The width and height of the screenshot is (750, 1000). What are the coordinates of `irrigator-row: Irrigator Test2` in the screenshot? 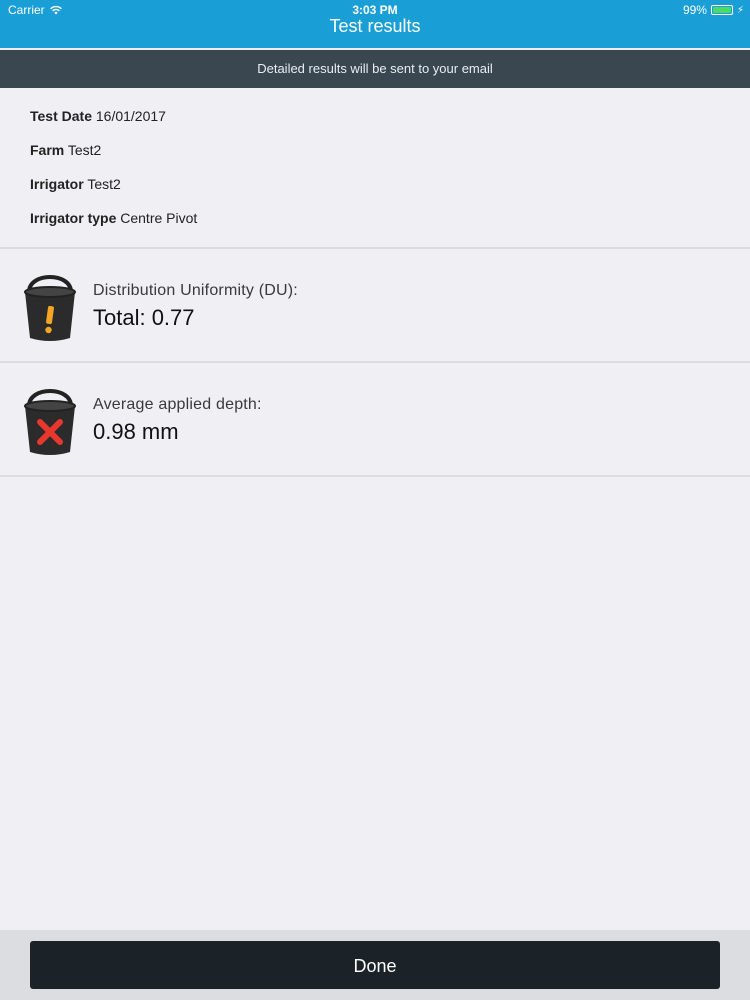 It's located at (113, 185).